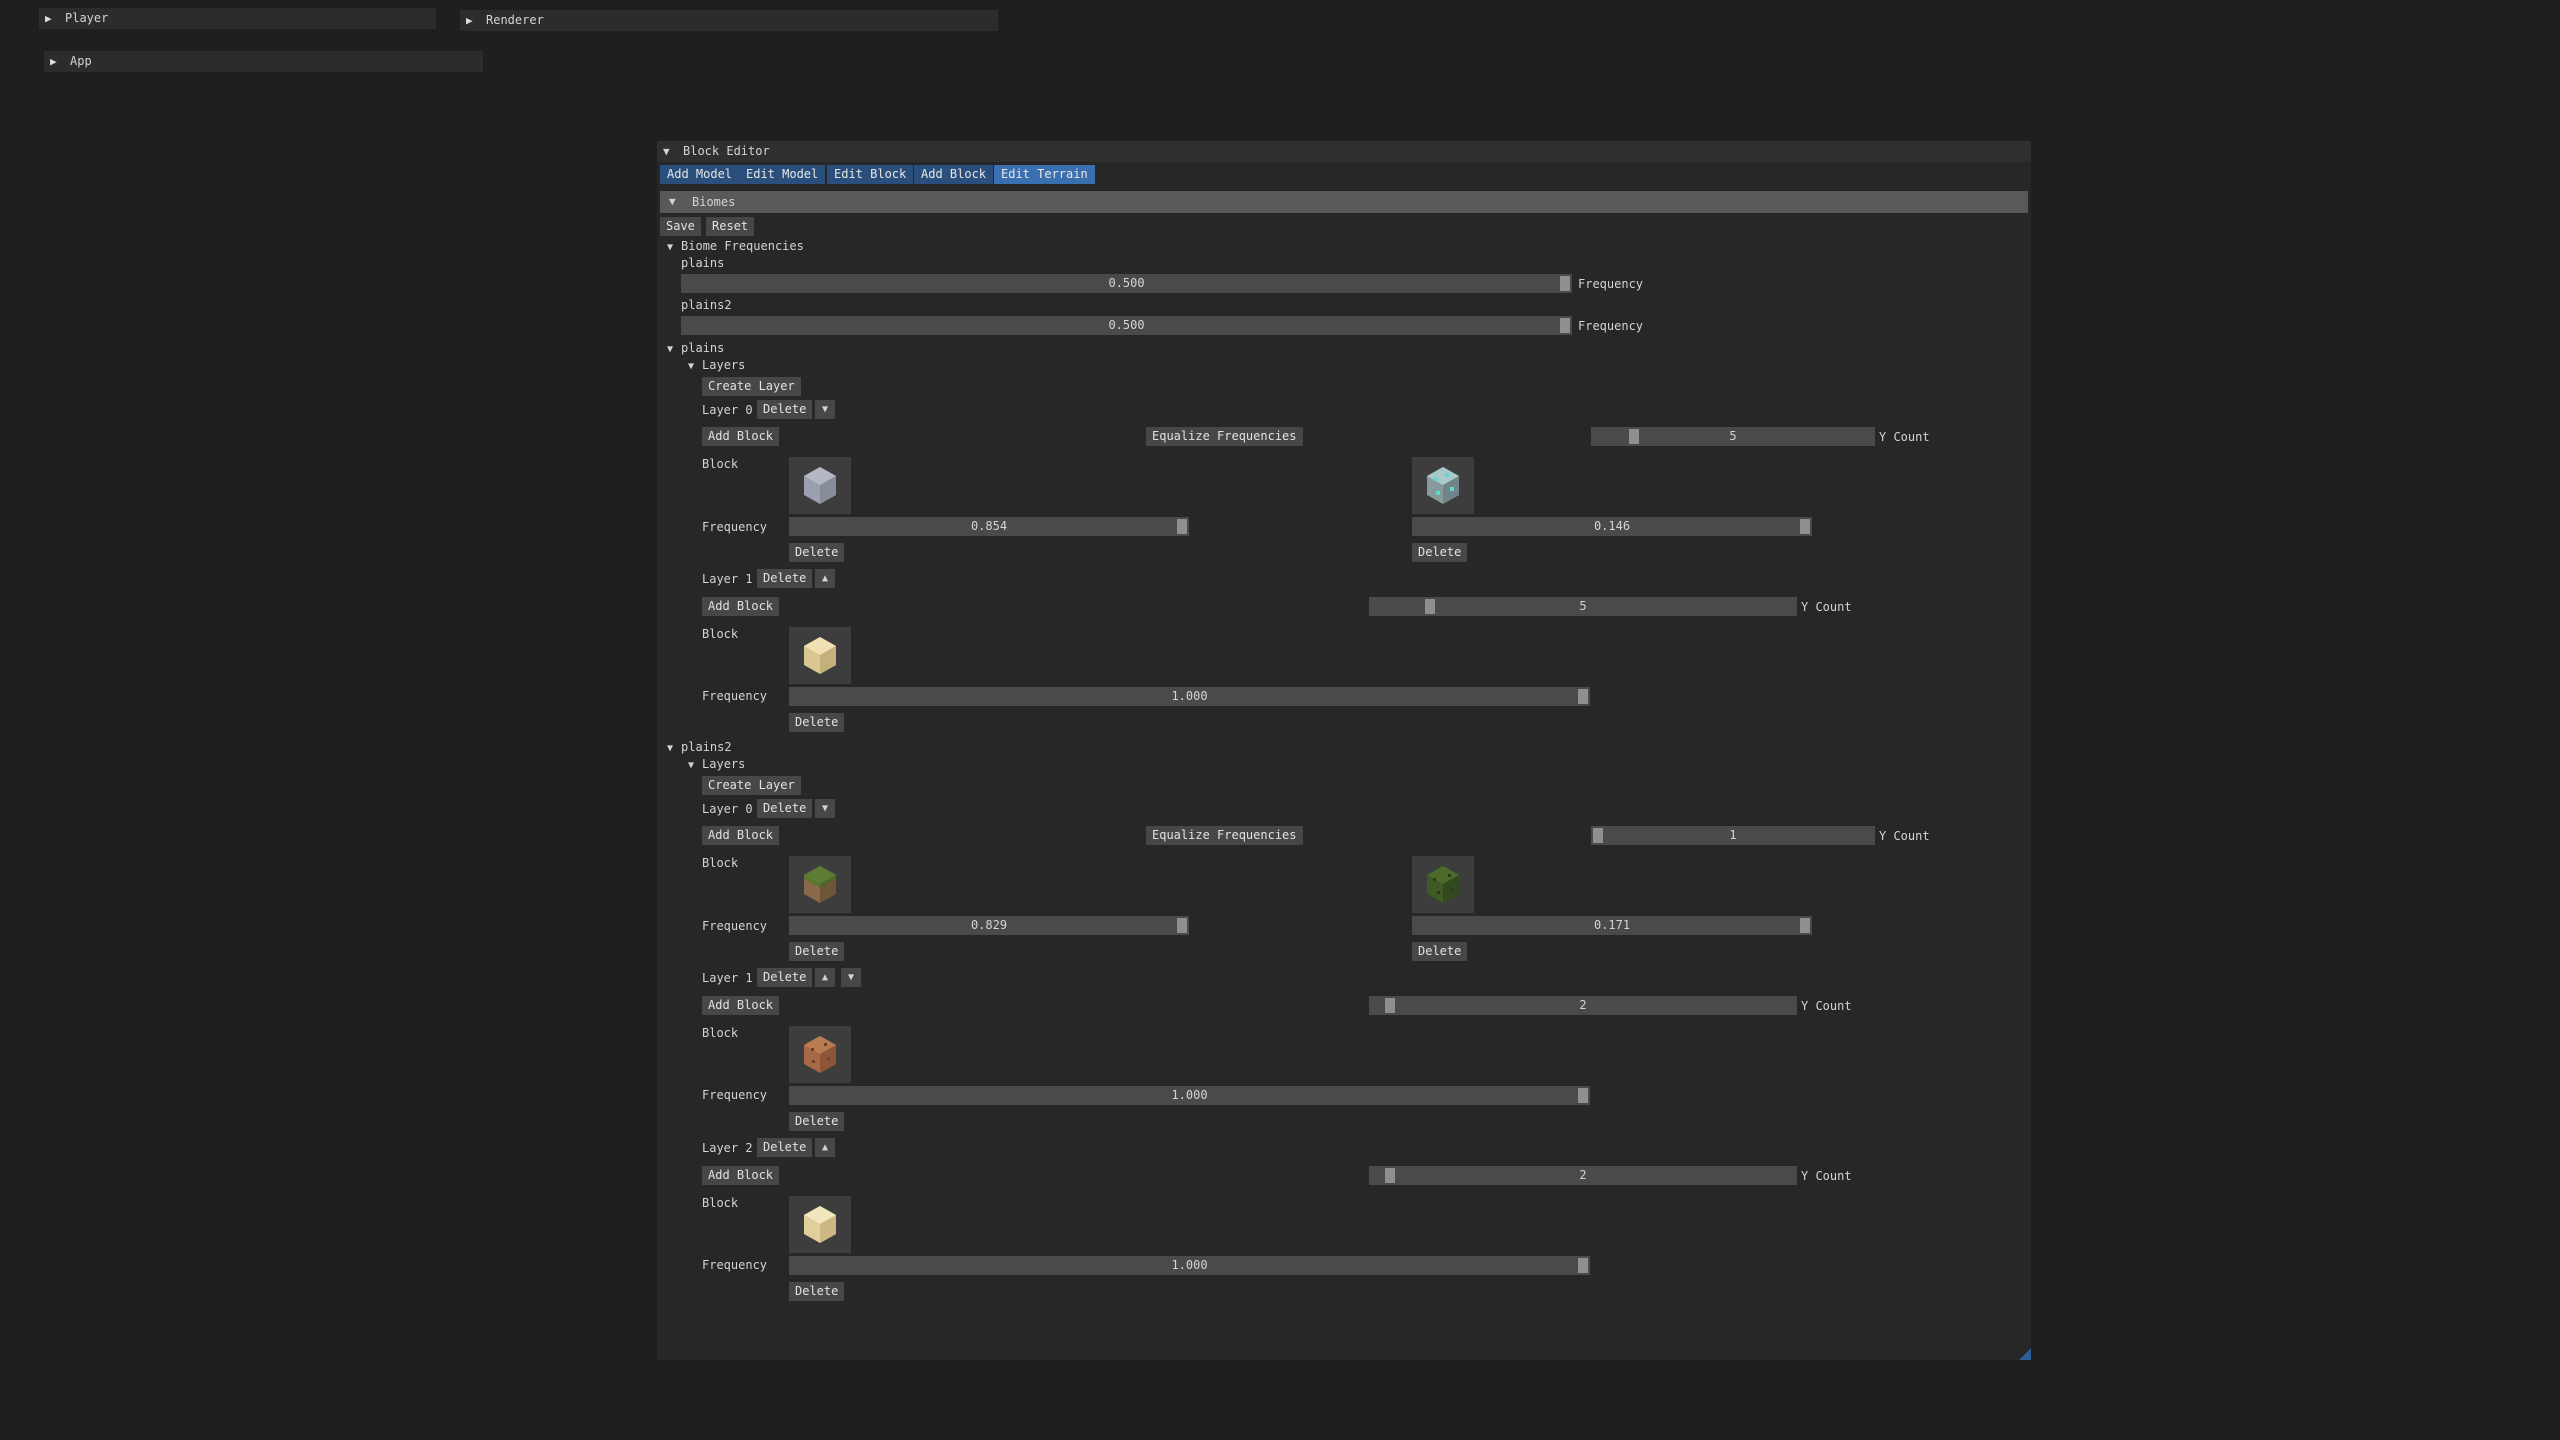  Describe the element at coordinates (954, 174) in the screenshot. I see `tab-add-block: Add Block` at that location.